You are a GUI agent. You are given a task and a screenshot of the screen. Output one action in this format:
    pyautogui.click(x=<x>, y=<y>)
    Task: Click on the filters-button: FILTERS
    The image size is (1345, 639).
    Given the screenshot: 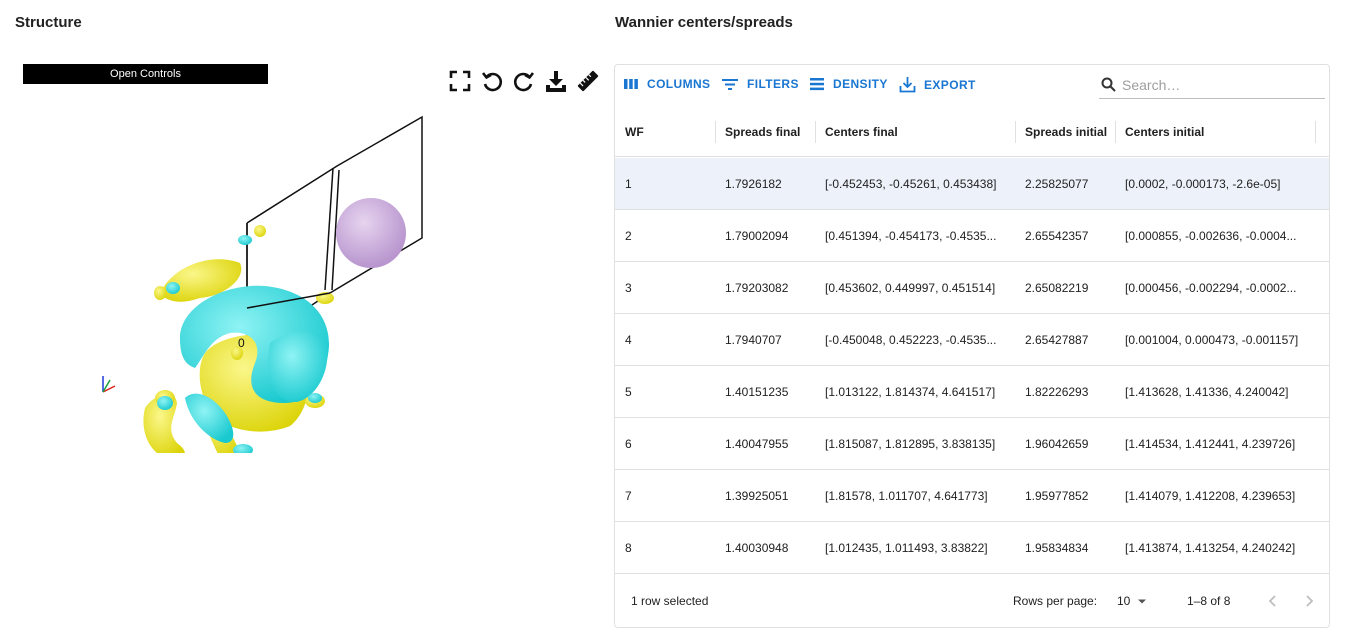 What is the action you would take?
    pyautogui.click(x=760, y=84)
    